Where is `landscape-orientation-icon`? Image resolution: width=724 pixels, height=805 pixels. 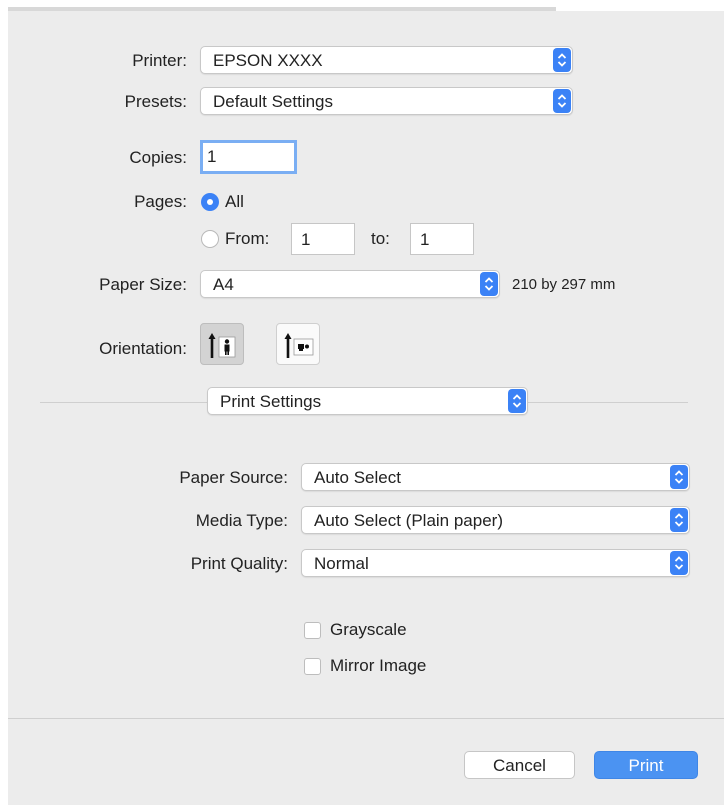 landscape-orientation-icon is located at coordinates (299, 345).